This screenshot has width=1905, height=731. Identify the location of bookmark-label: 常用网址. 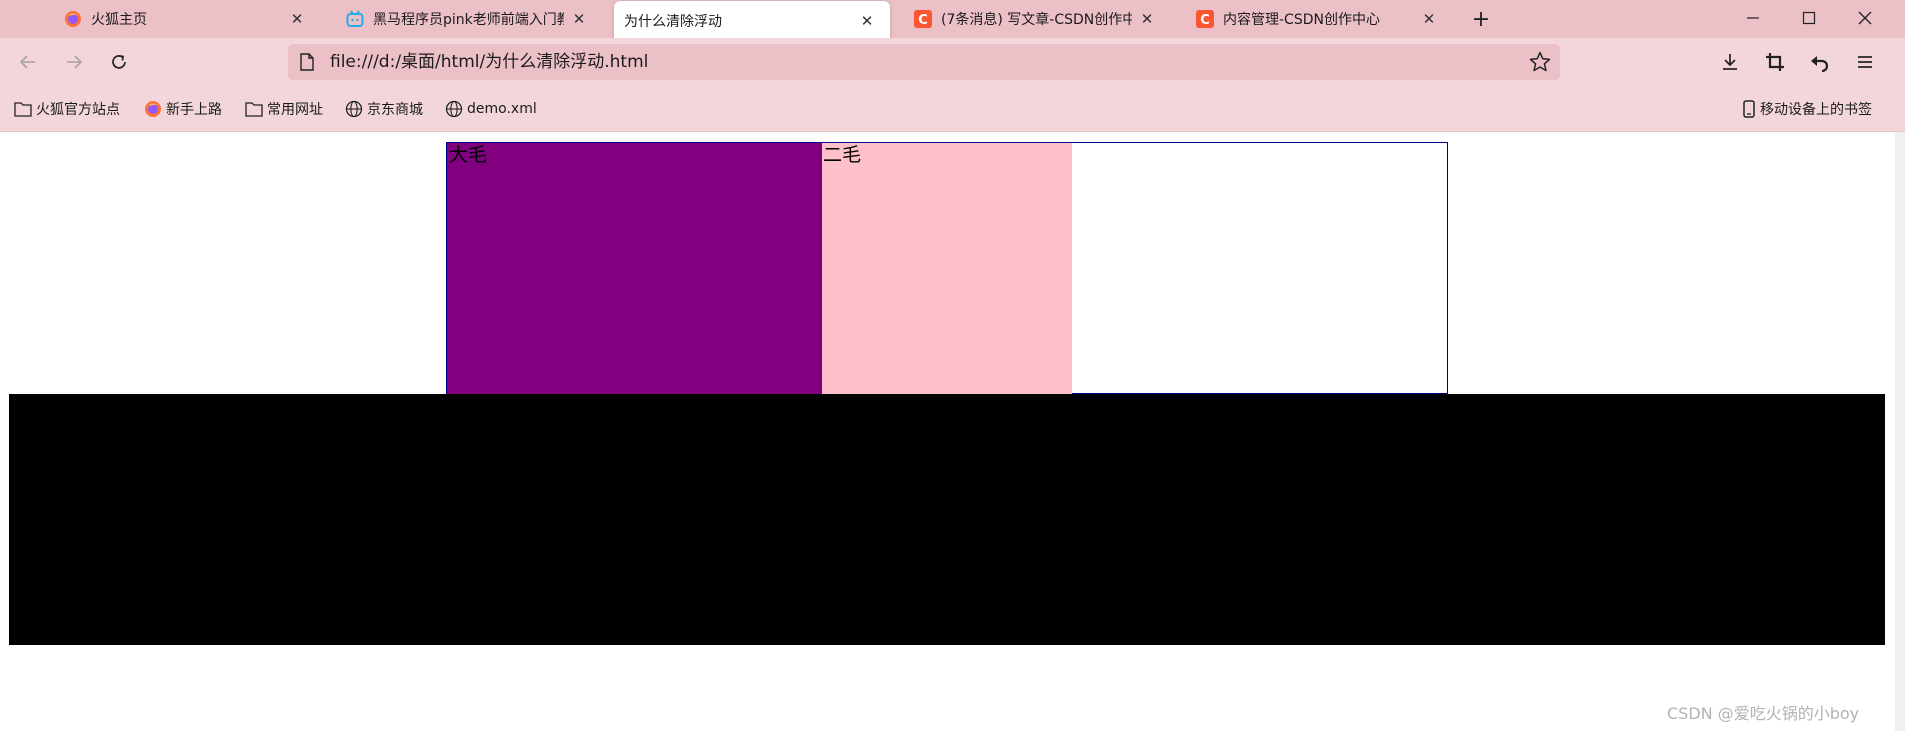
(295, 110).